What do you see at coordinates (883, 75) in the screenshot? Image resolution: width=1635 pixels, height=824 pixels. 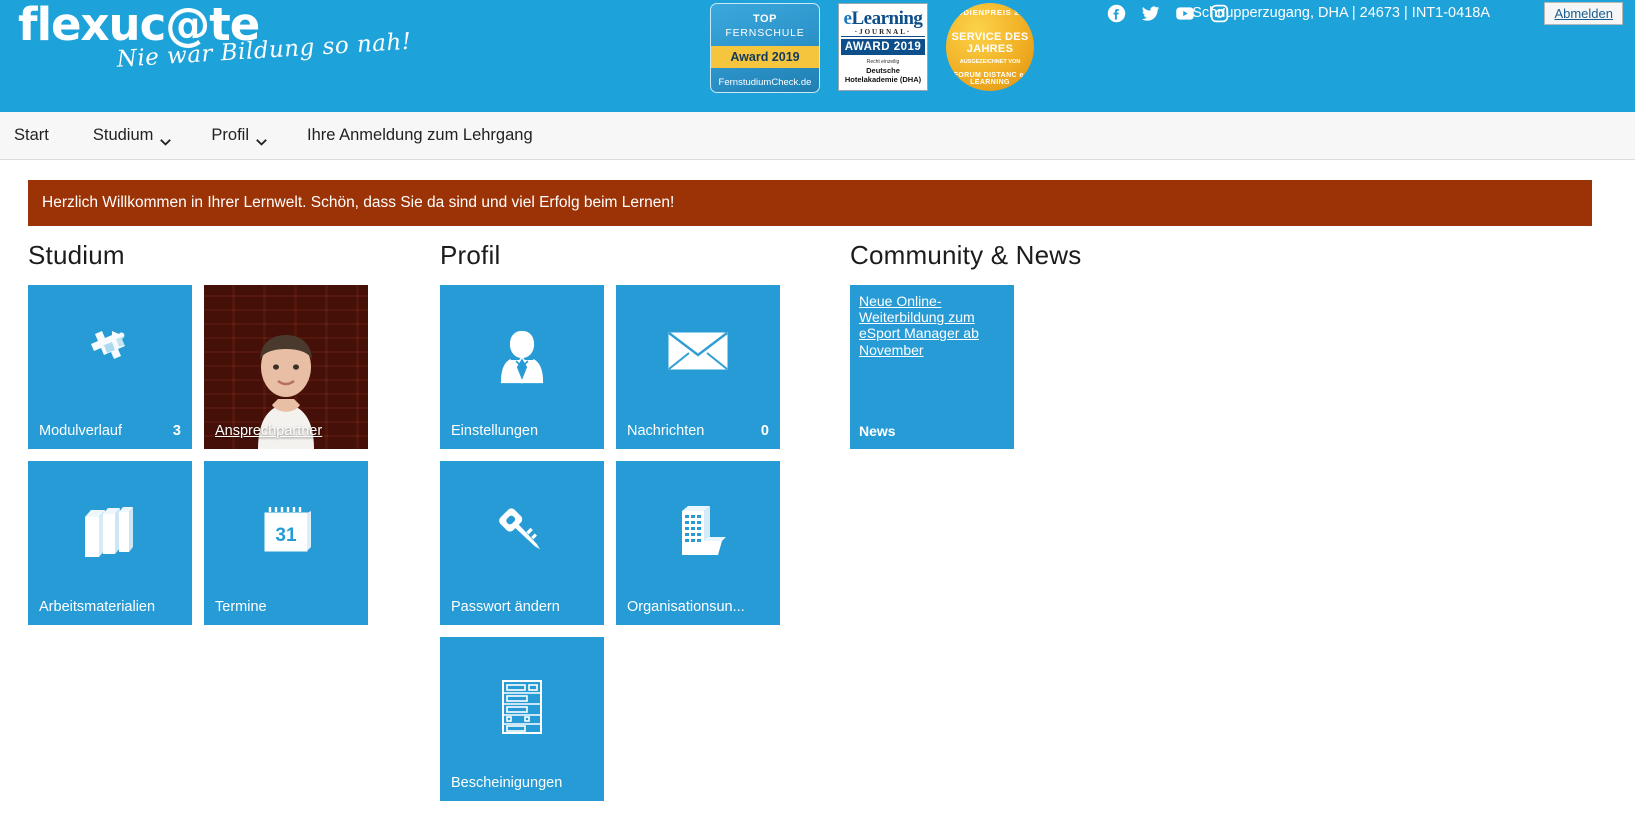 I see `badge-el-org: Deutsche Hotelakademie (DHA)` at bounding box center [883, 75].